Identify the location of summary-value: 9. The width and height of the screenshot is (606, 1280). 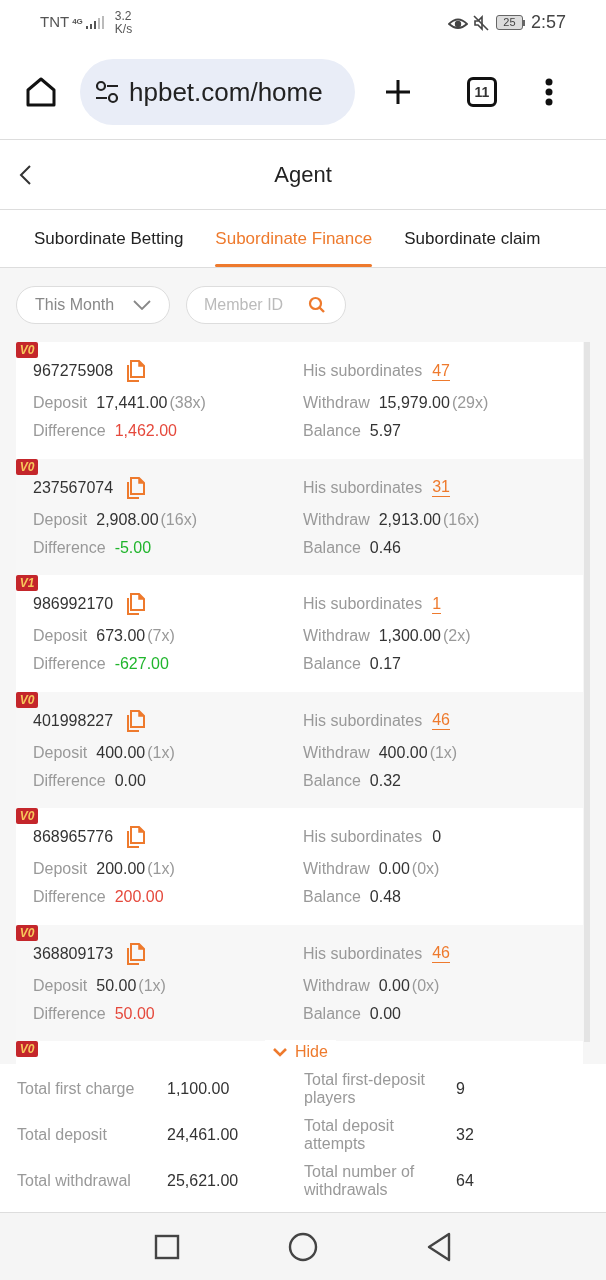
(460, 1089).